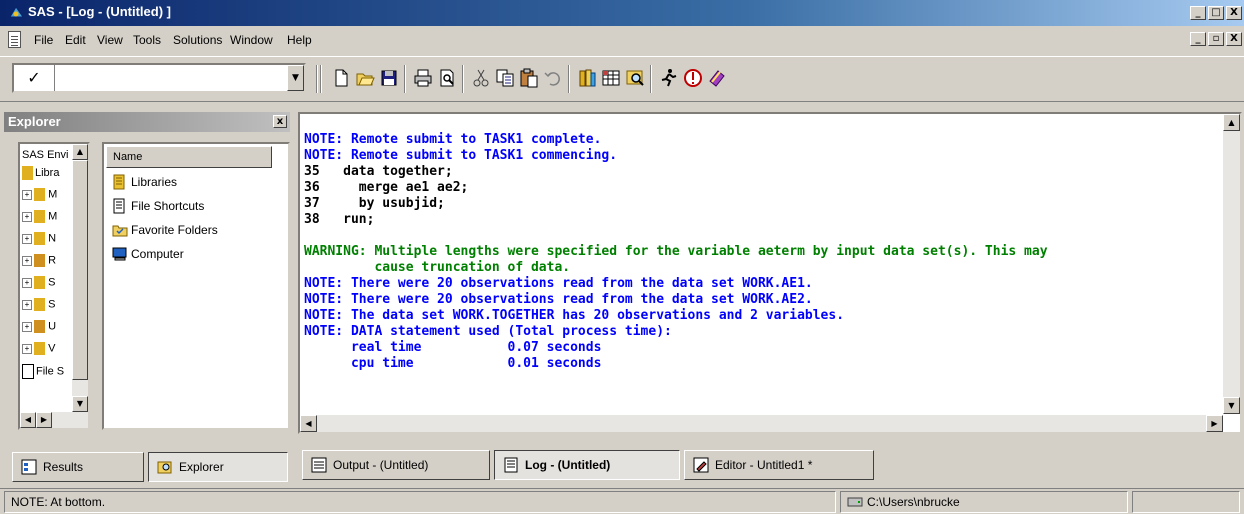 The height and width of the screenshot is (514, 1244). What do you see at coordinates (218, 467) in the screenshot?
I see `tab-explorer: Explorer` at bounding box center [218, 467].